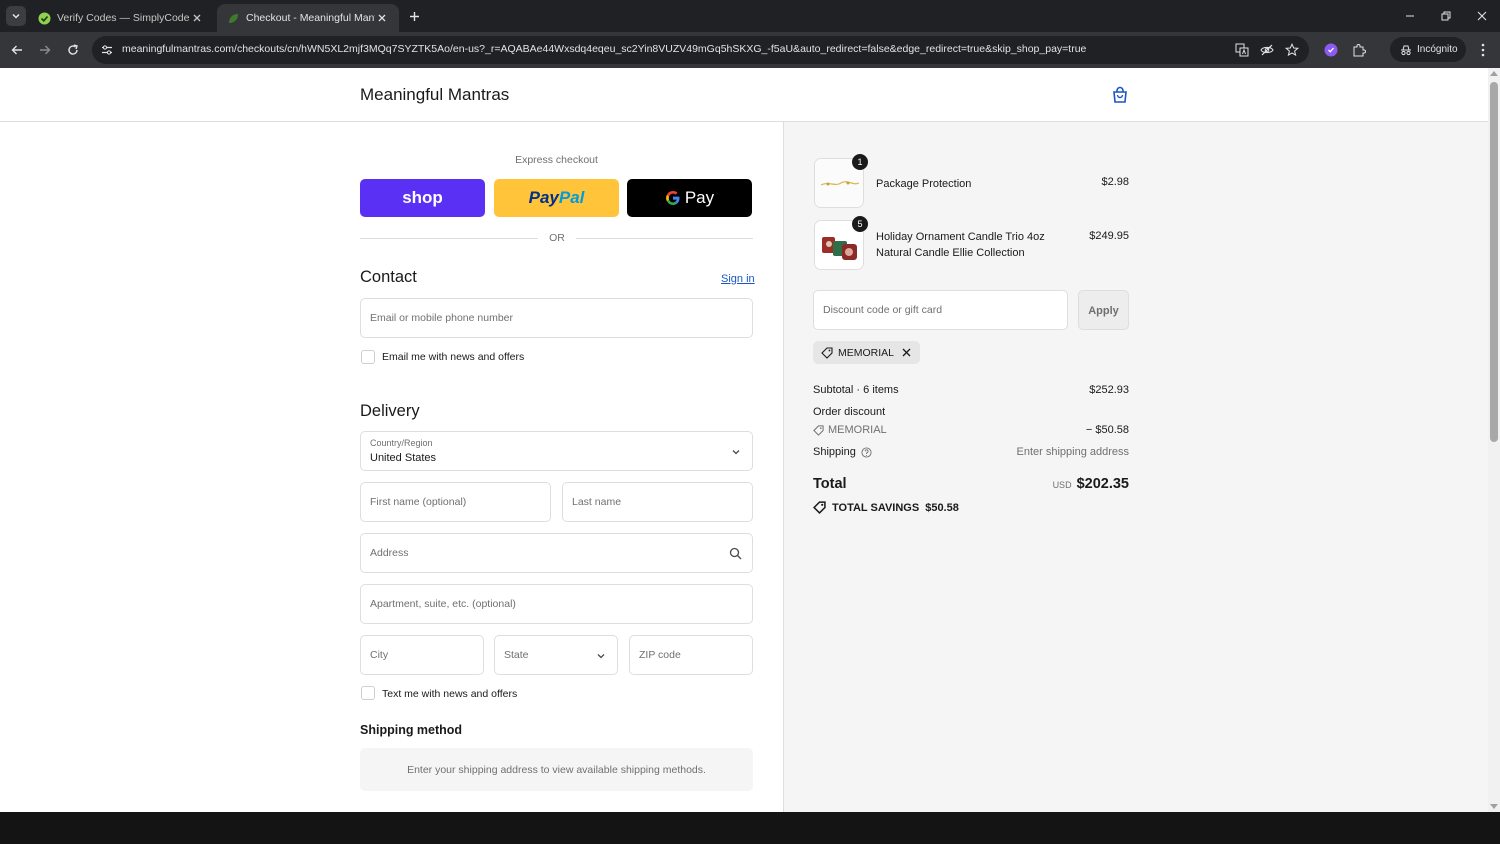 The height and width of the screenshot is (844, 1500). Describe the element at coordinates (860, 224) in the screenshot. I see `quantity-badge: 5` at that location.